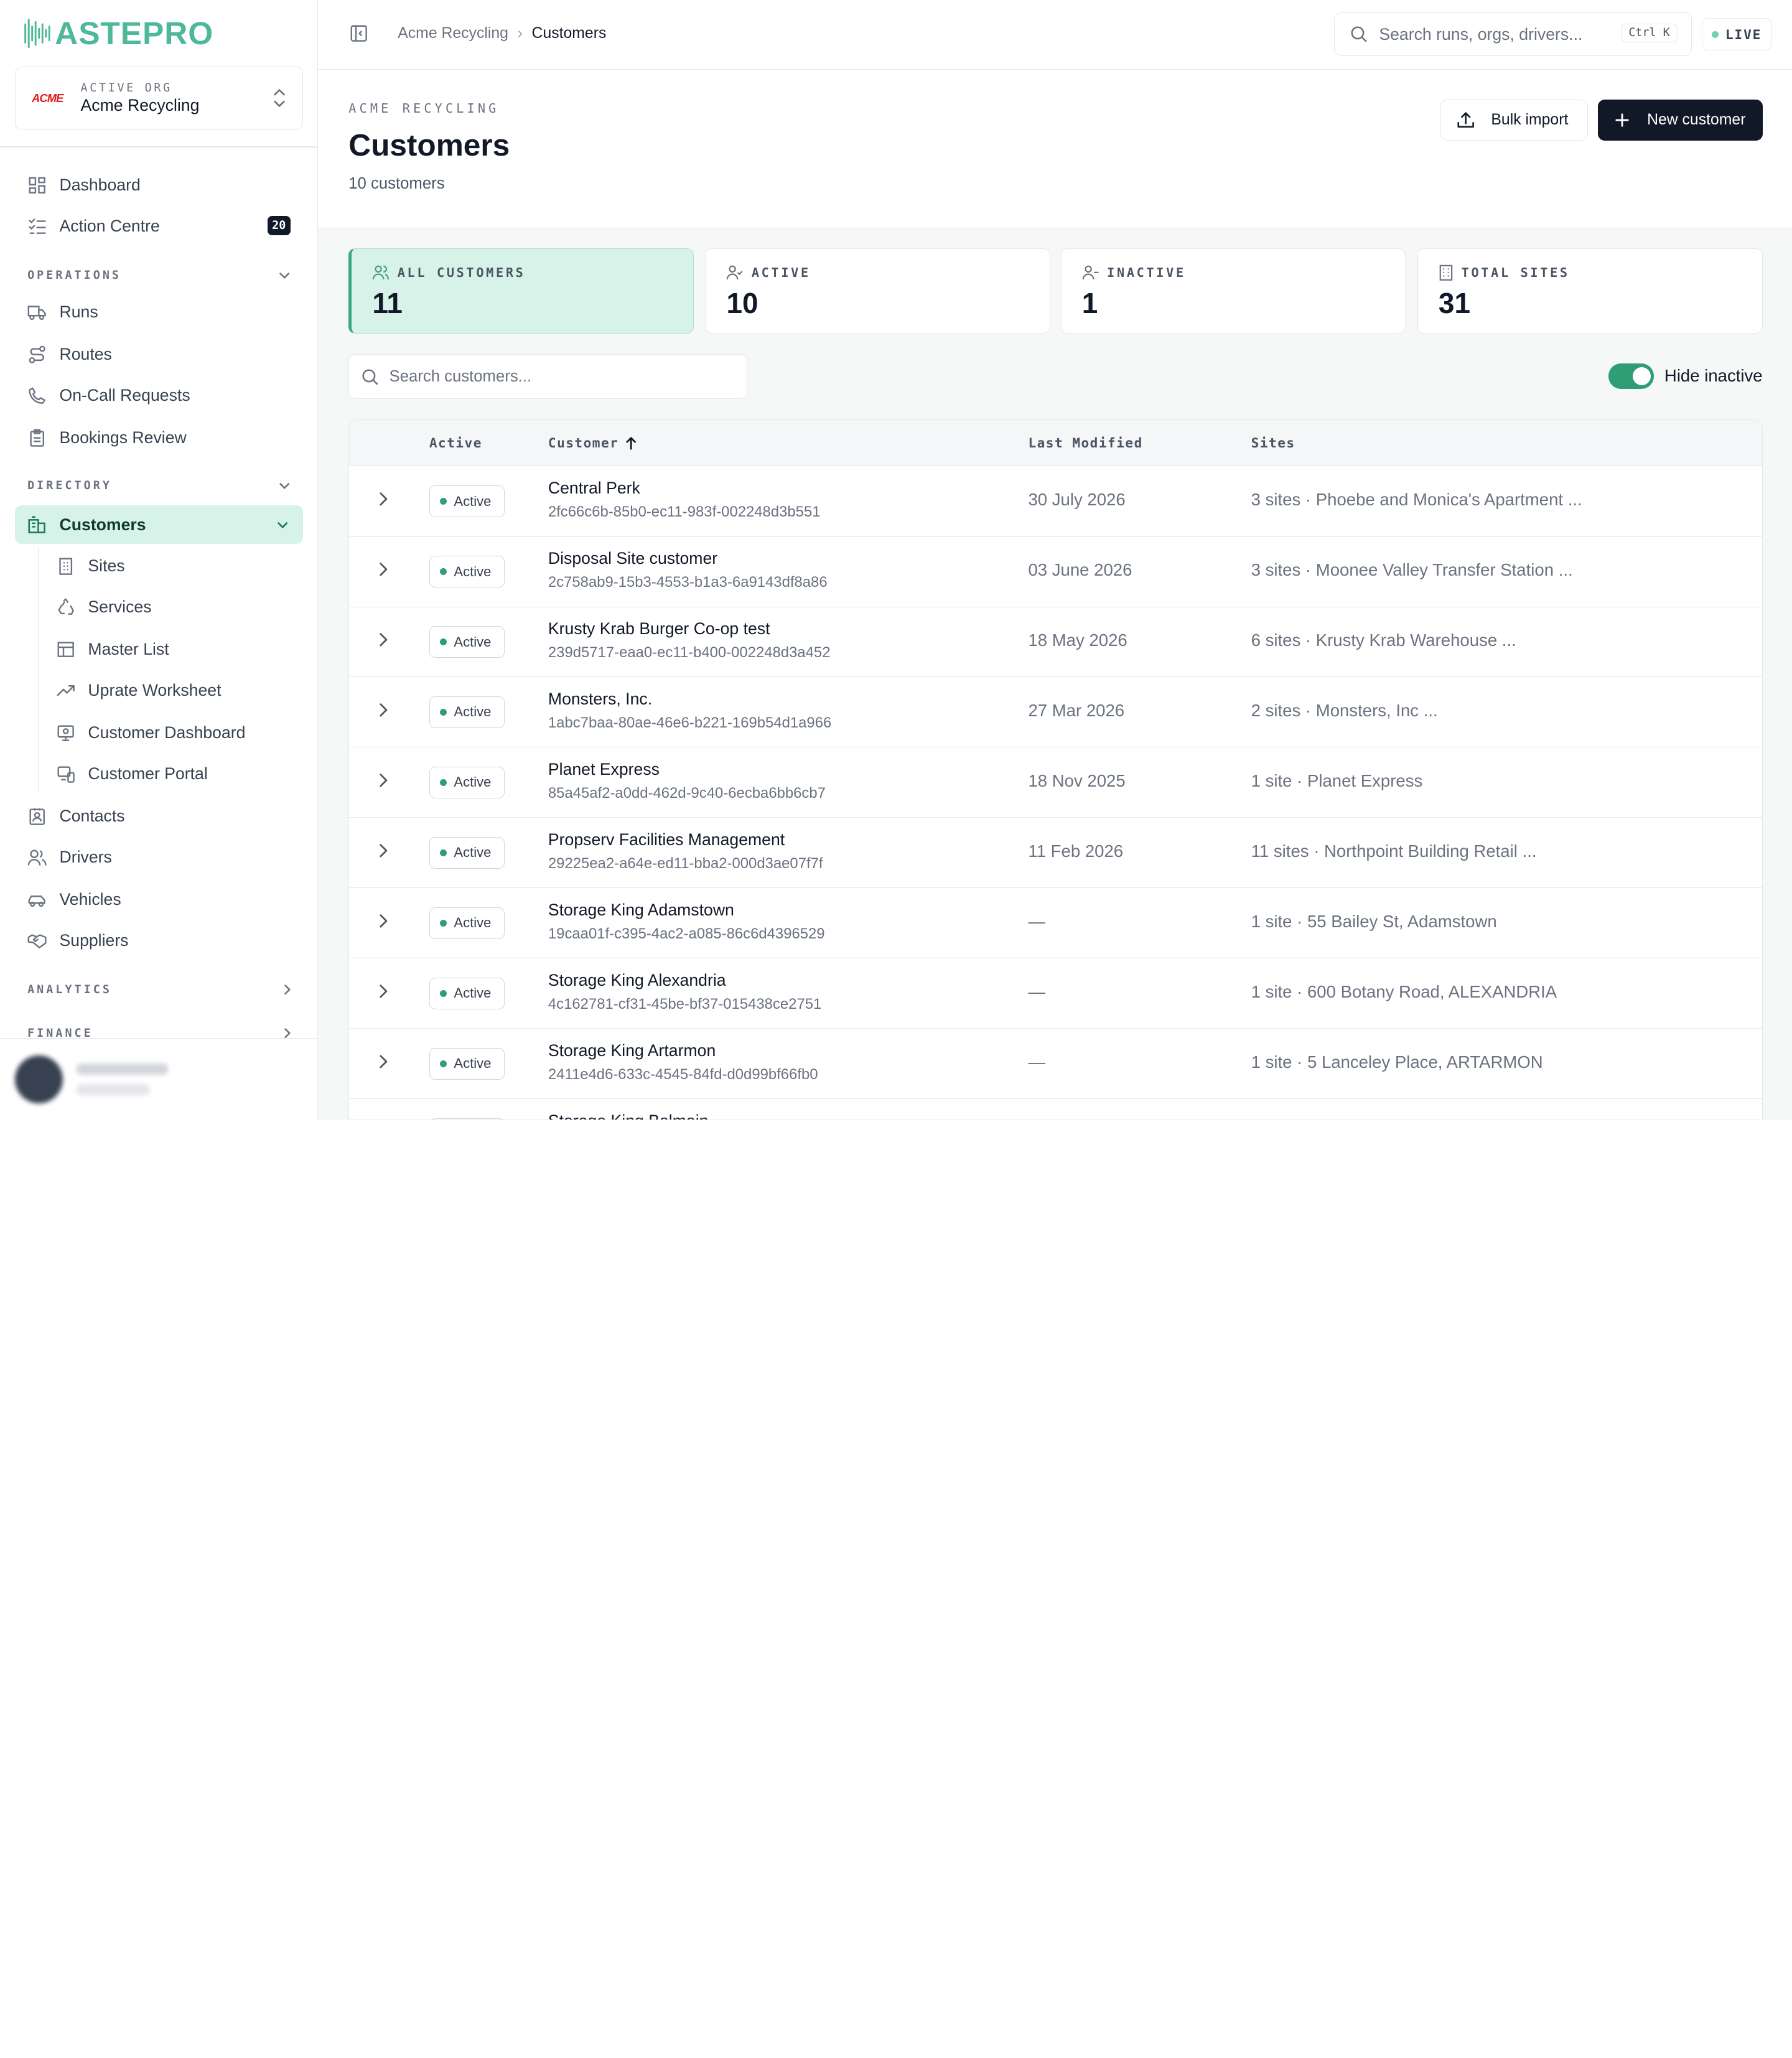 Image resolution: width=1792 pixels, height=2058 pixels. What do you see at coordinates (666, 839) in the screenshot?
I see `customer-name: Propserv Facilities Management` at bounding box center [666, 839].